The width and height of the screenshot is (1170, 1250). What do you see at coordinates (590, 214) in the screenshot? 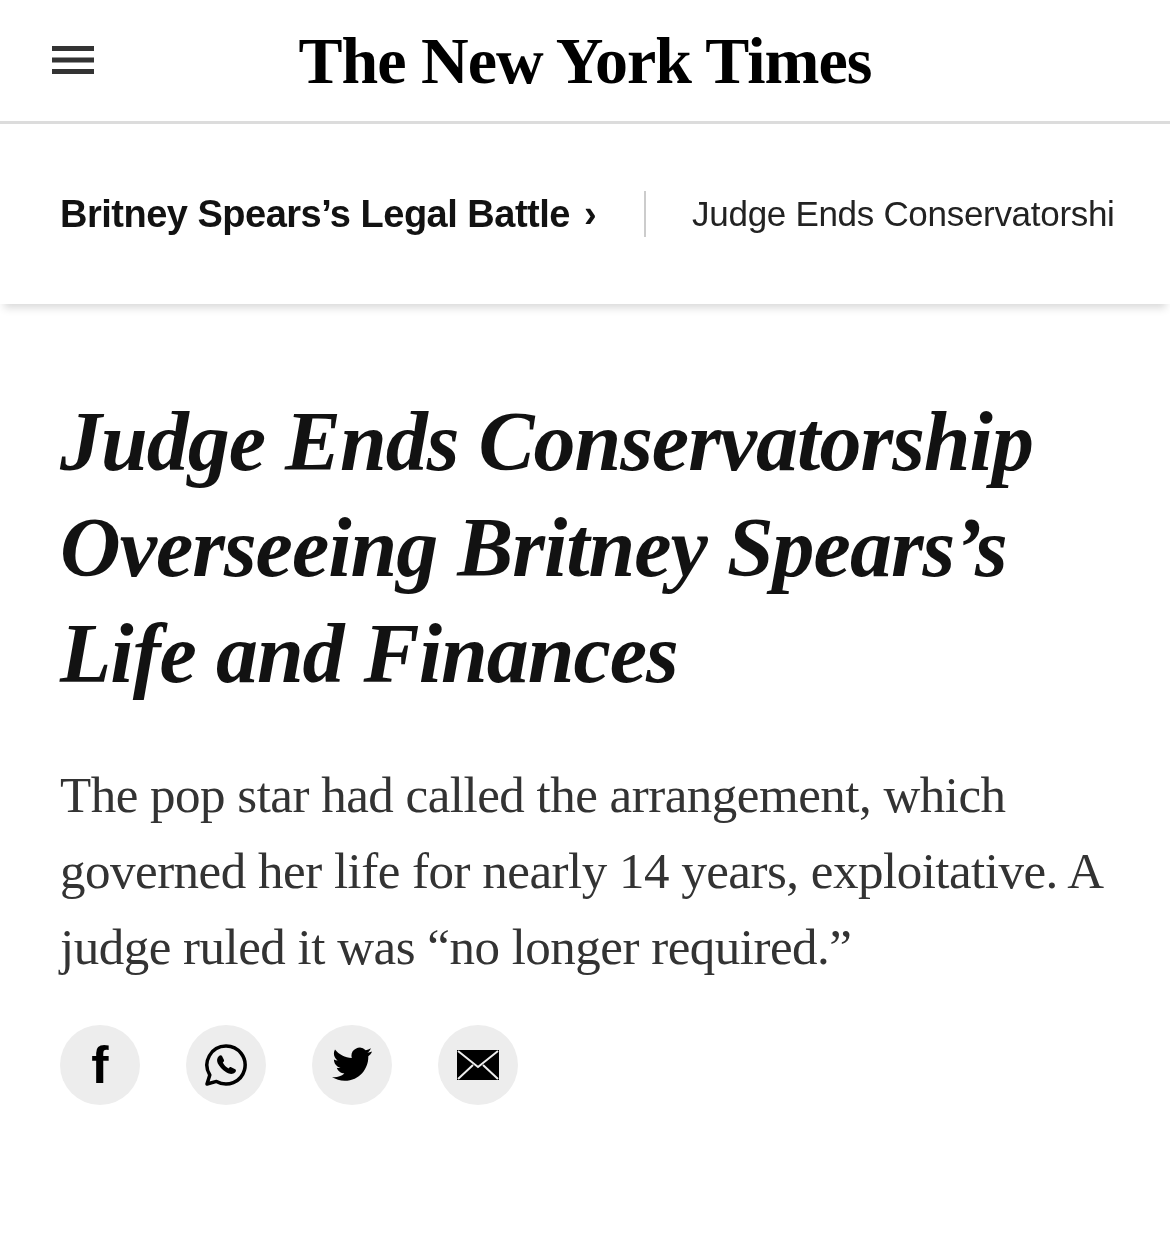
I see `chevron-icon: ›` at bounding box center [590, 214].